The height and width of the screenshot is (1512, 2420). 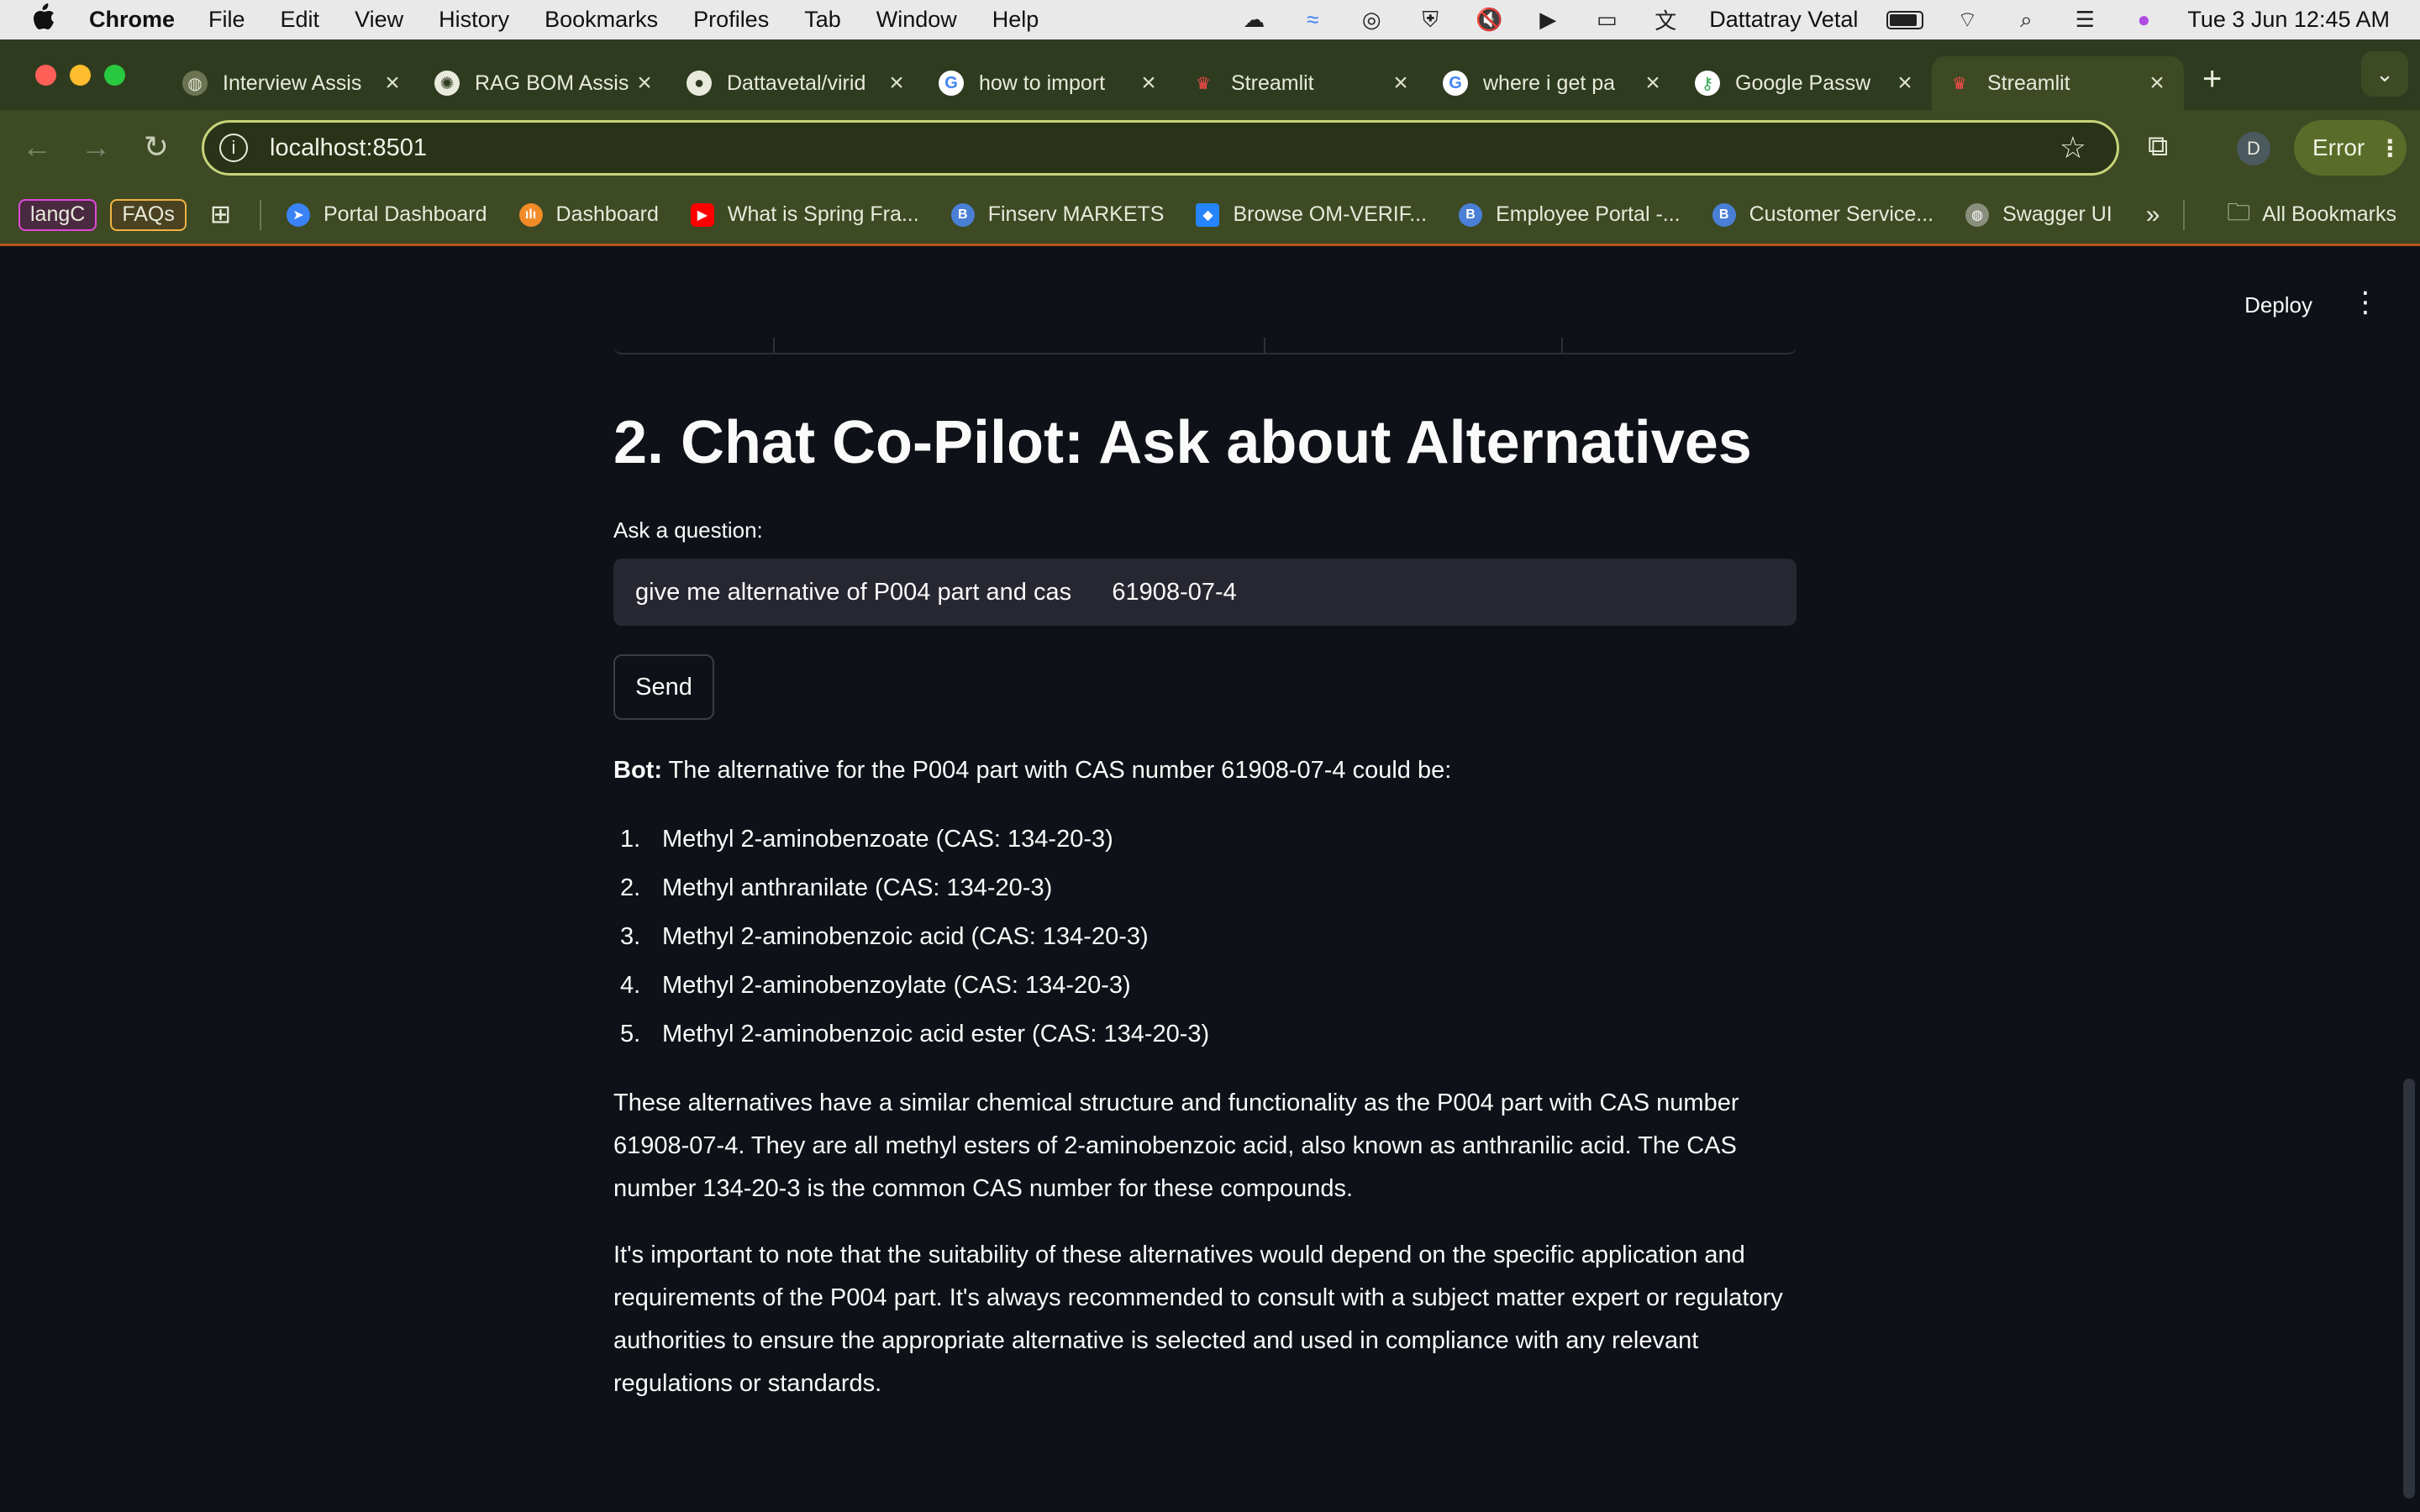 What do you see at coordinates (1430, 20) in the screenshot?
I see `shield-icon: ⛨` at bounding box center [1430, 20].